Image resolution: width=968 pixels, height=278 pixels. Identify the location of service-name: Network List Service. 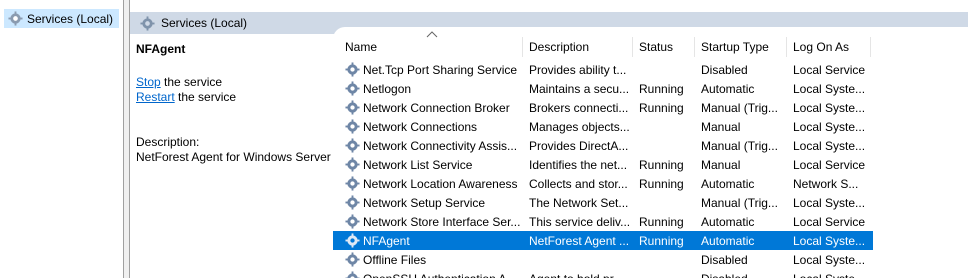
(418, 164).